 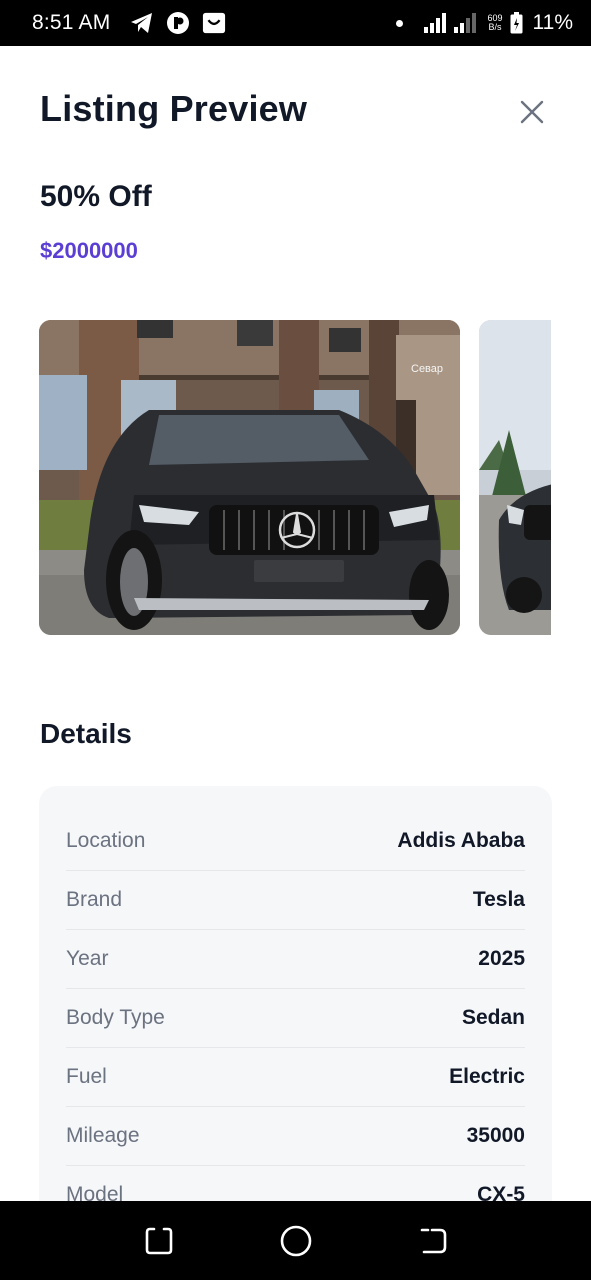 What do you see at coordinates (295, 23) in the screenshot?
I see `status-bar: 8:51 AM 609 B/s 11%` at bounding box center [295, 23].